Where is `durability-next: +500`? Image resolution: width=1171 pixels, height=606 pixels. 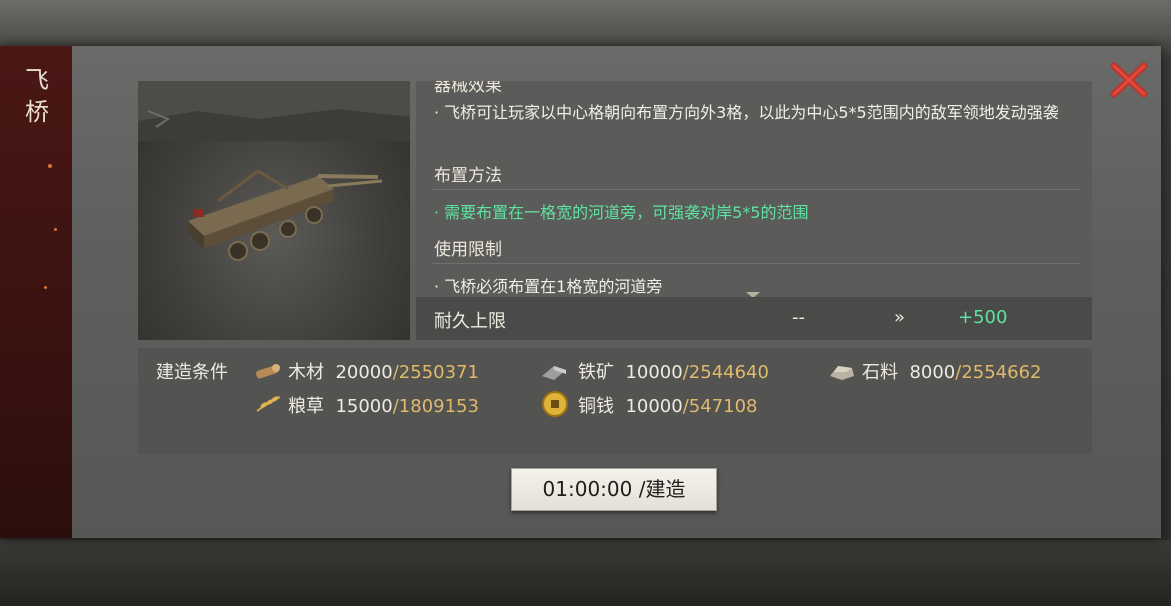 durability-next: +500 is located at coordinates (983, 317).